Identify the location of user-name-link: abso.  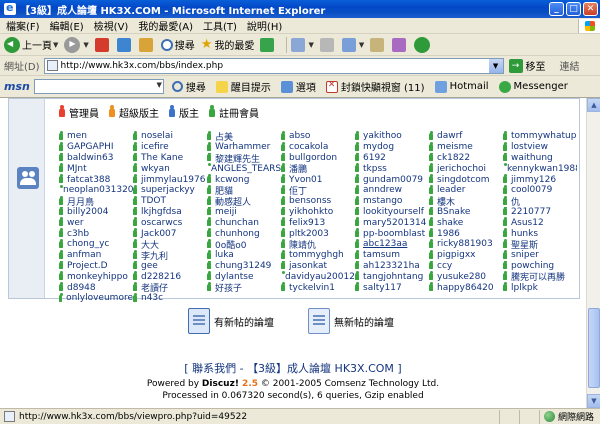
(299, 136).